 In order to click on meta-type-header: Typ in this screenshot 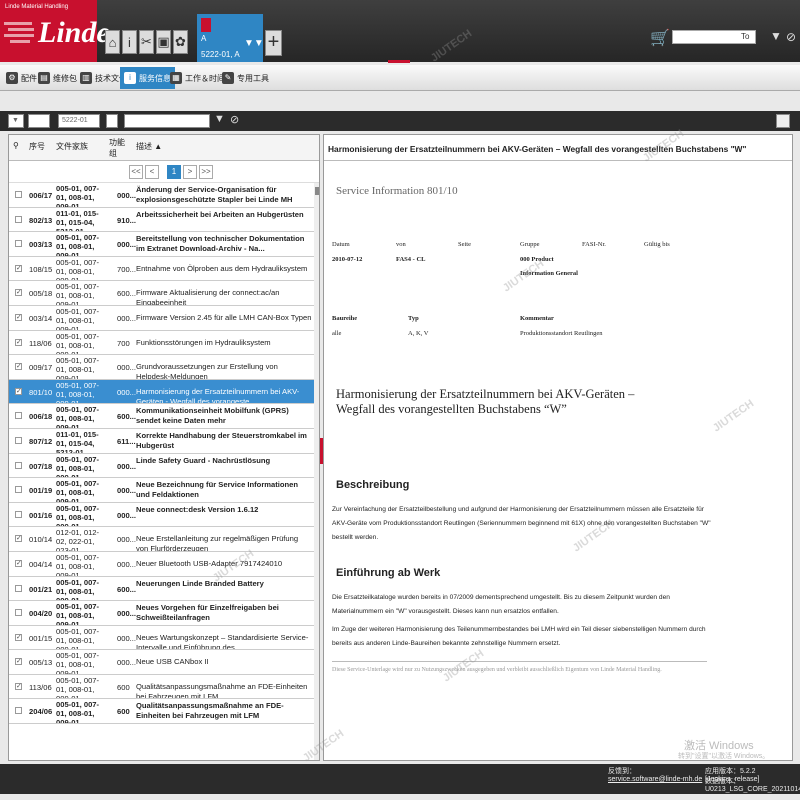, I will do `click(413, 318)`.